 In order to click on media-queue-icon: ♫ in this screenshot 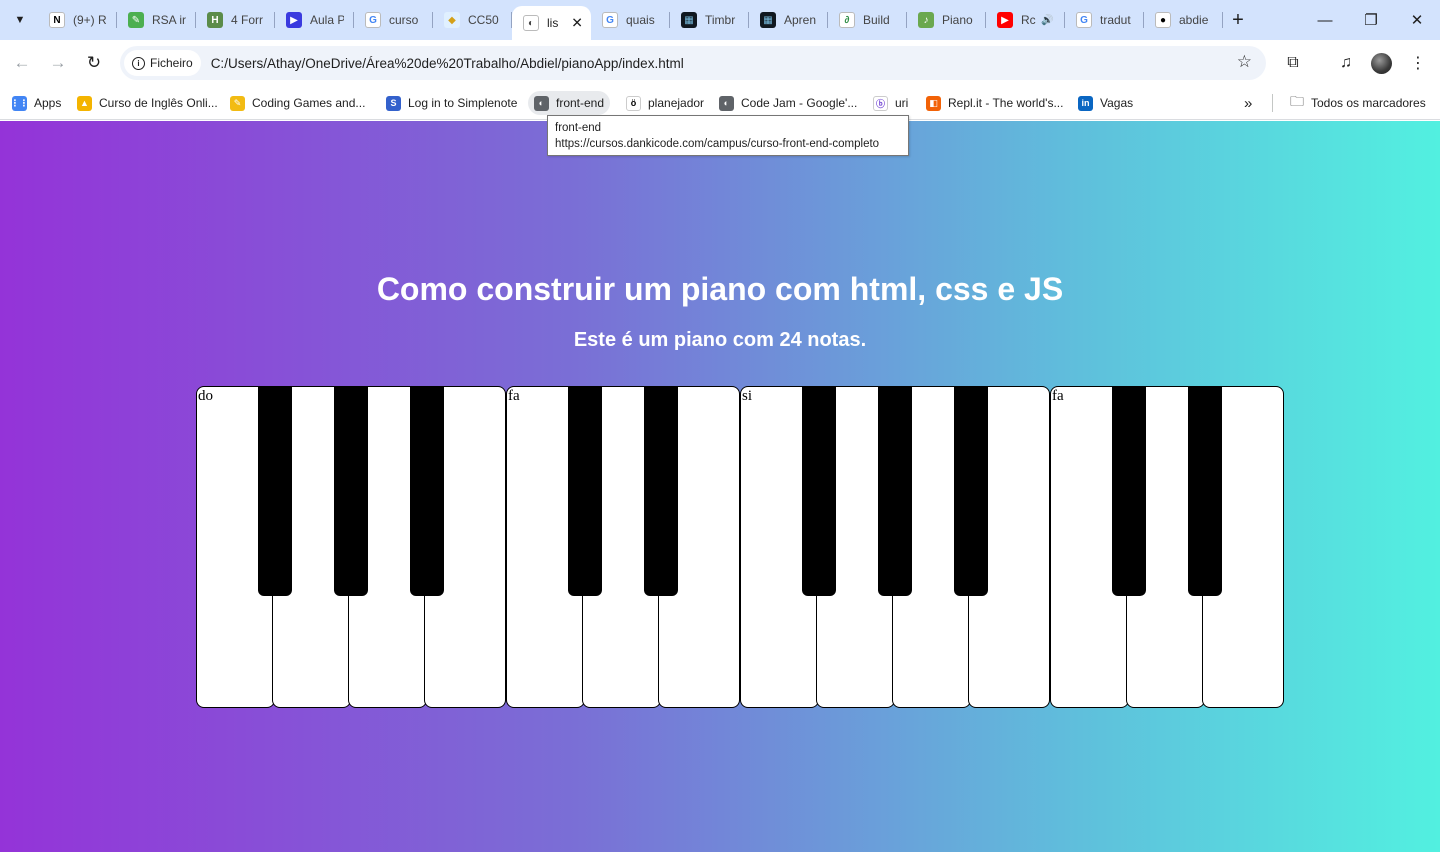, I will do `click(1346, 62)`.